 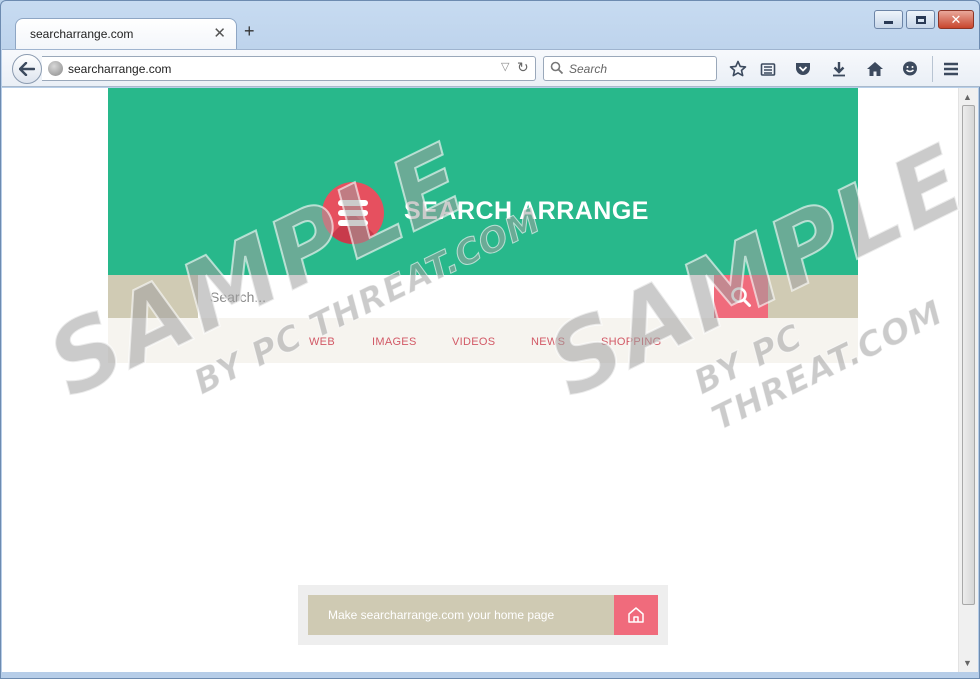 I want to click on globe-icon, so click(x=55, y=68).